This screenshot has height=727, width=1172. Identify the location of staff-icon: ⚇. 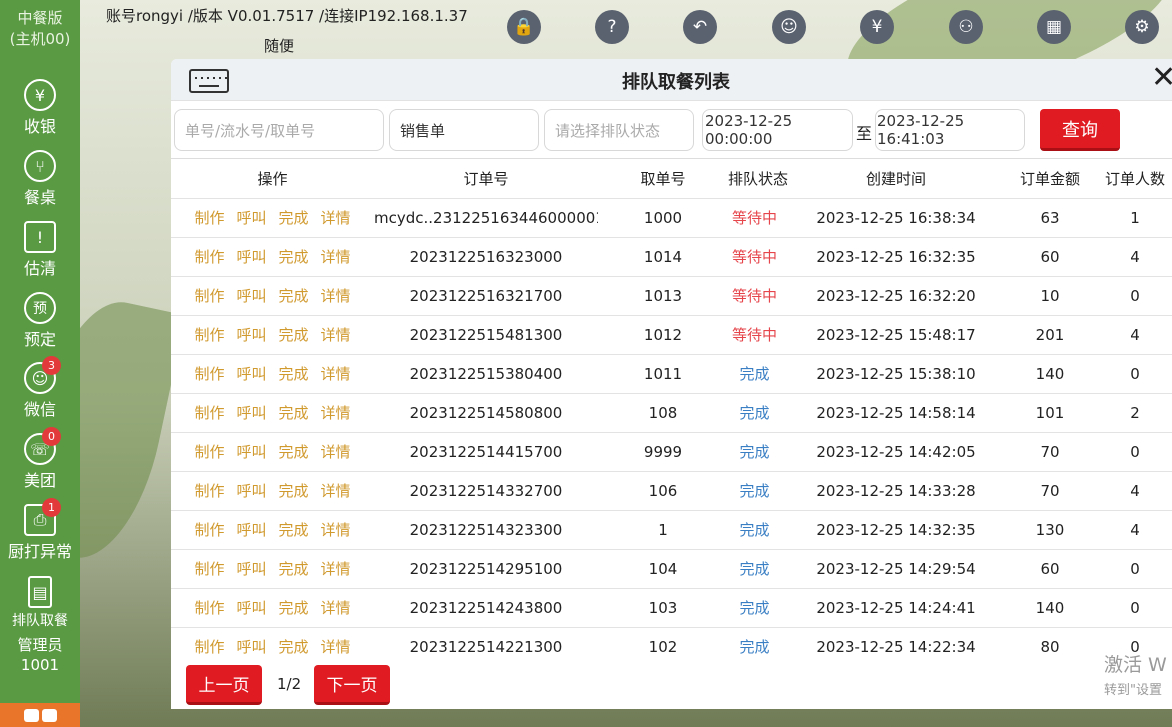
(966, 27).